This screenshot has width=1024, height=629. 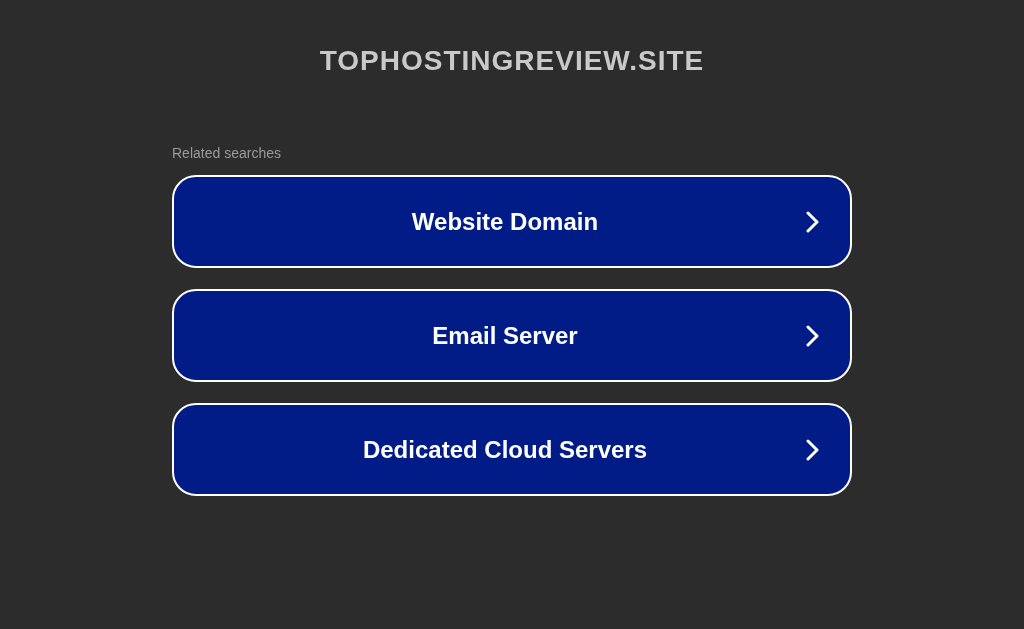 What do you see at coordinates (227, 153) in the screenshot?
I see `related-searches-heading: Related searches` at bounding box center [227, 153].